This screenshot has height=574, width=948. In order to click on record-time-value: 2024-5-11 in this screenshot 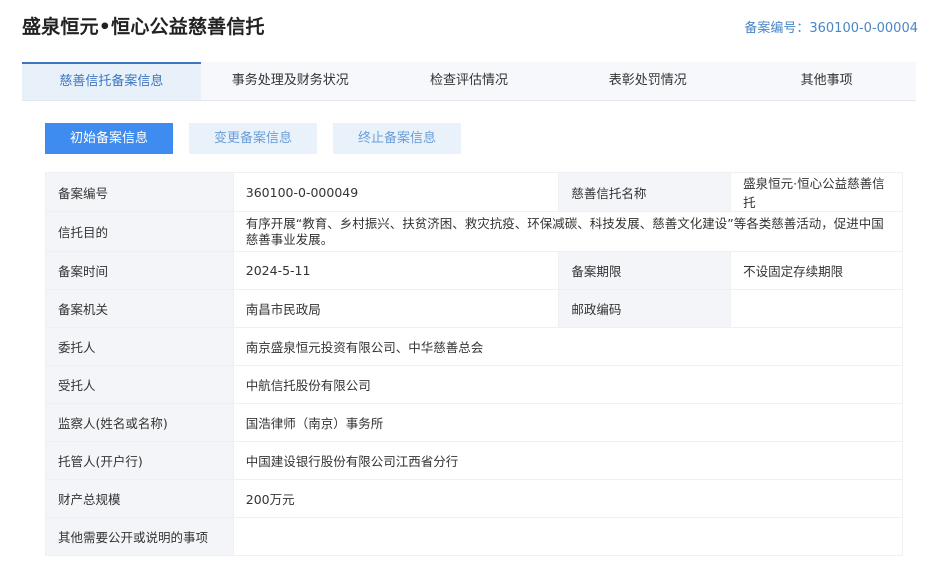, I will do `click(396, 270)`.